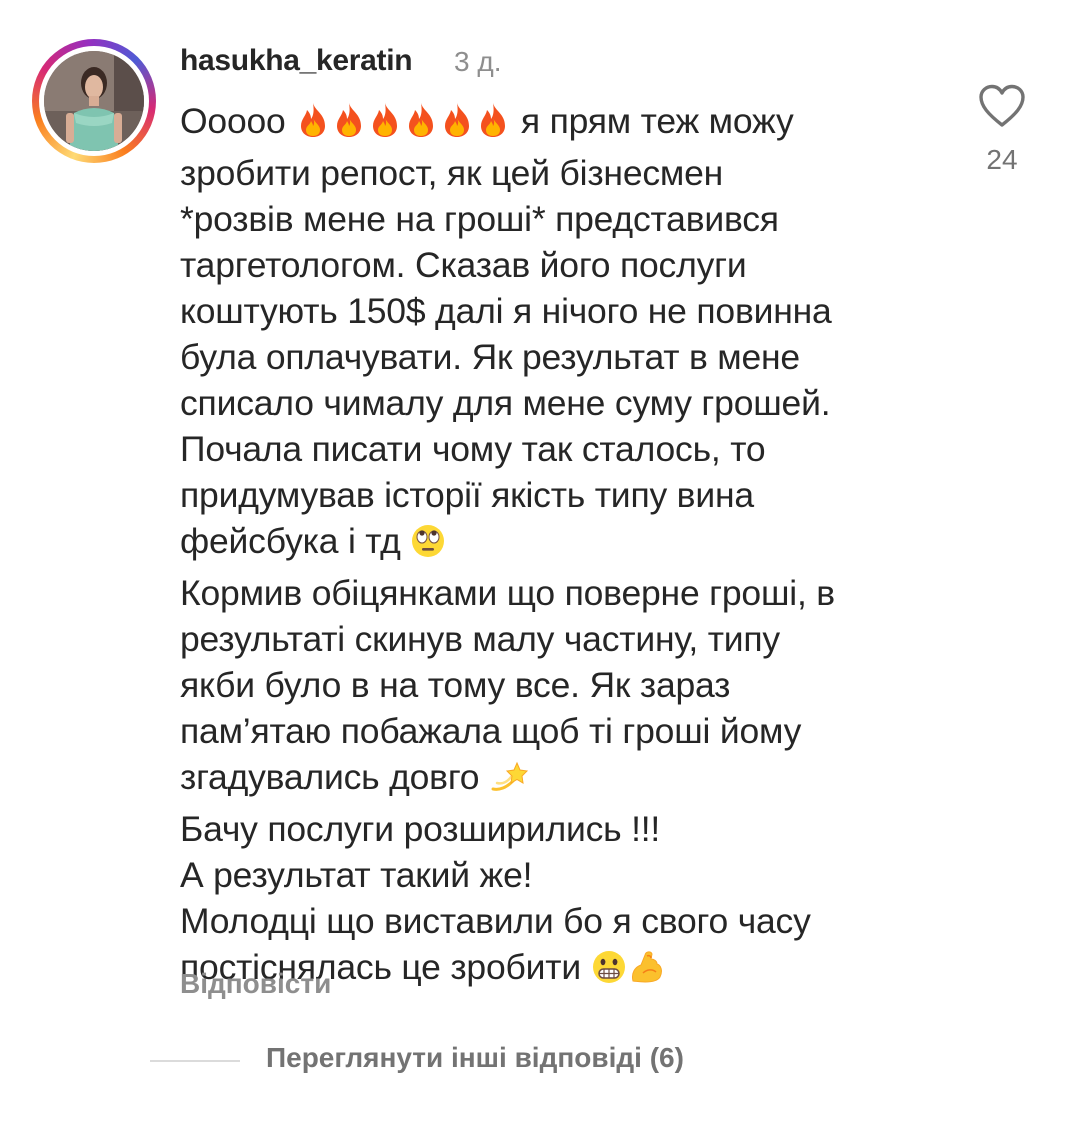 The width and height of the screenshot is (1080, 1125). What do you see at coordinates (491, 731) in the screenshot?
I see `comment-line: пам’ятаю побажала щоб ті гроші йому` at bounding box center [491, 731].